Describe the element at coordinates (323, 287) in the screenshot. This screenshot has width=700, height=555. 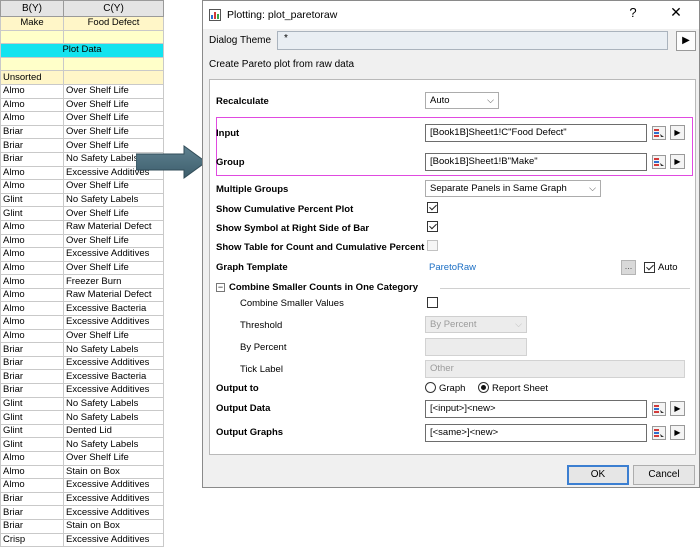
I see `combine-section-label: Combine Smaller Counts in One Category` at that location.